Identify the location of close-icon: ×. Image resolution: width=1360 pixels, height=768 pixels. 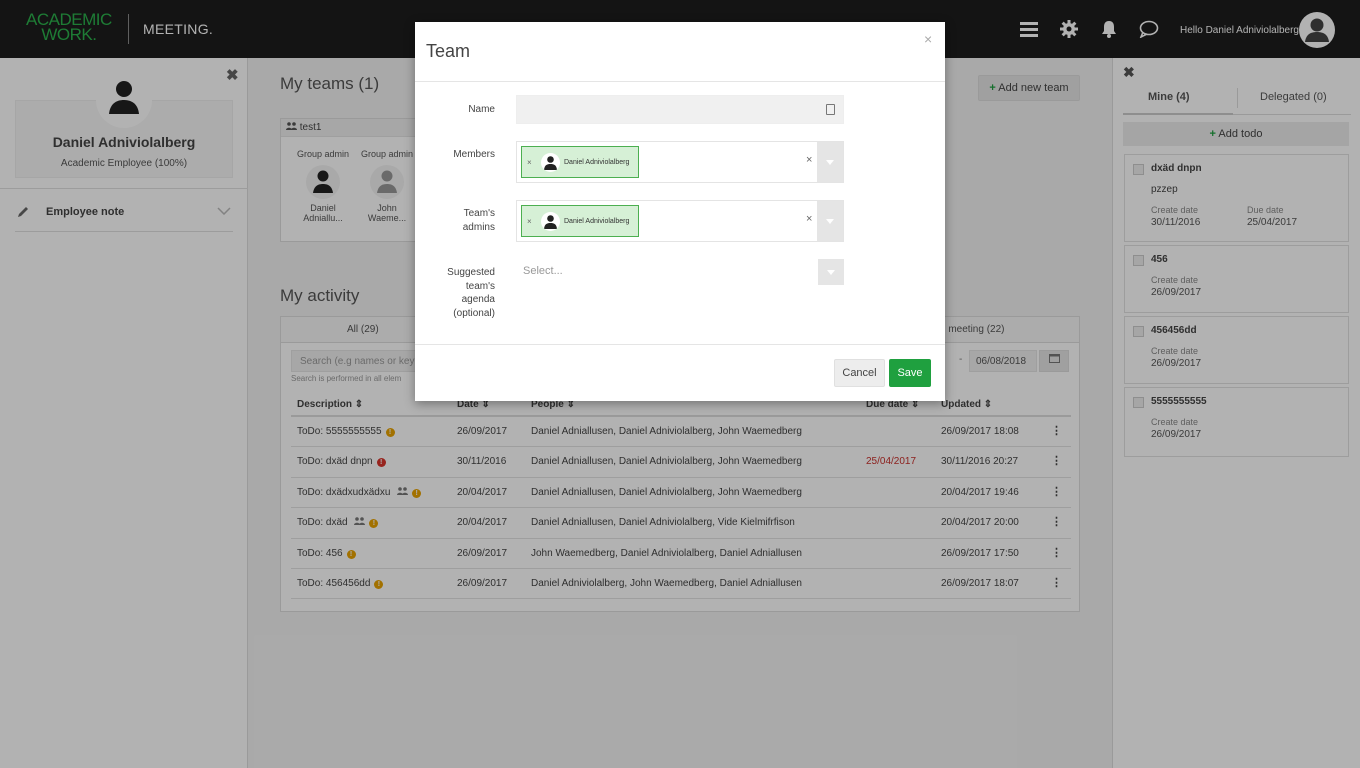
(928, 39).